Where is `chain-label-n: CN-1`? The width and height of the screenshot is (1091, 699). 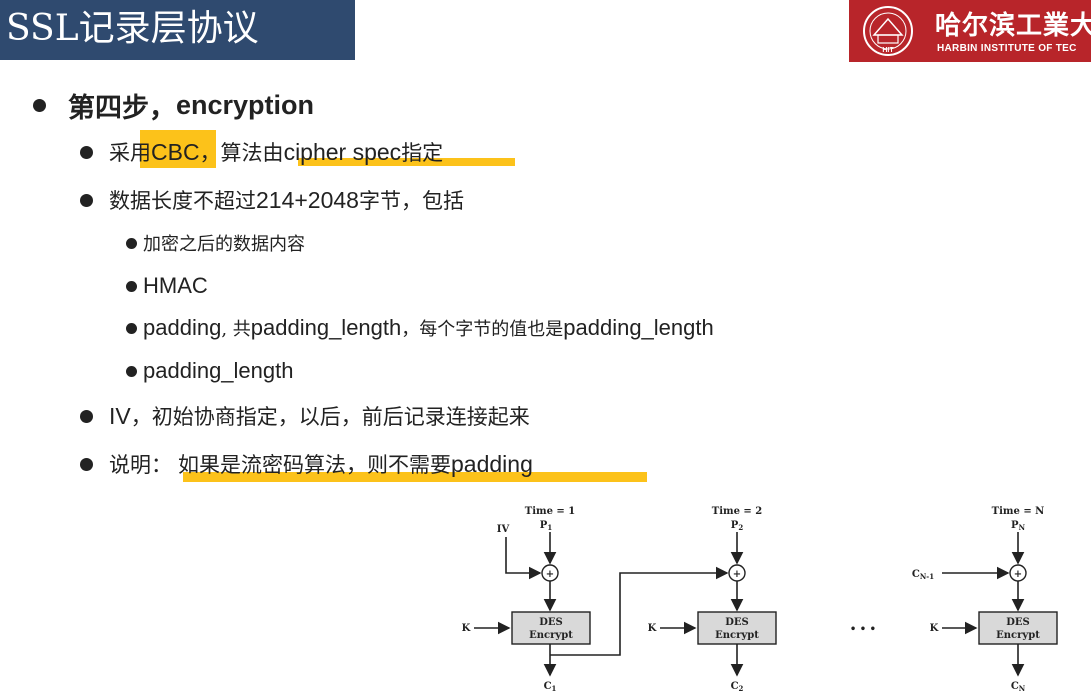
chain-label-n: CN-1 is located at coordinates (923, 575).